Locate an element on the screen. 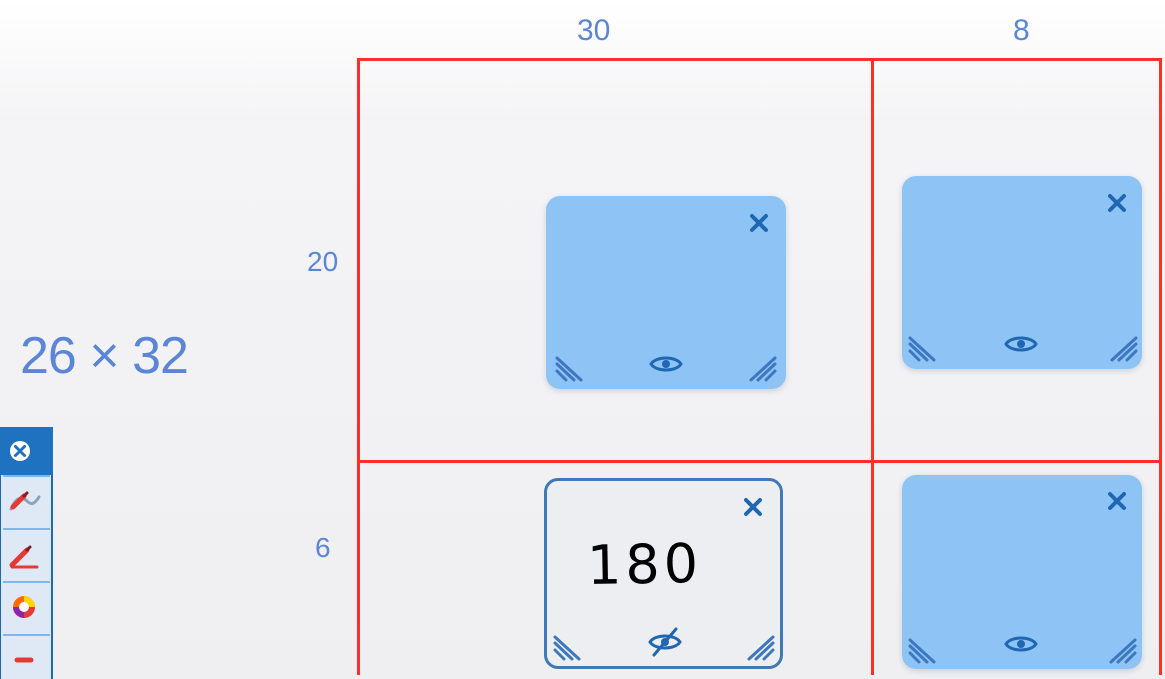  column-label-1: 30 is located at coordinates (594, 30).